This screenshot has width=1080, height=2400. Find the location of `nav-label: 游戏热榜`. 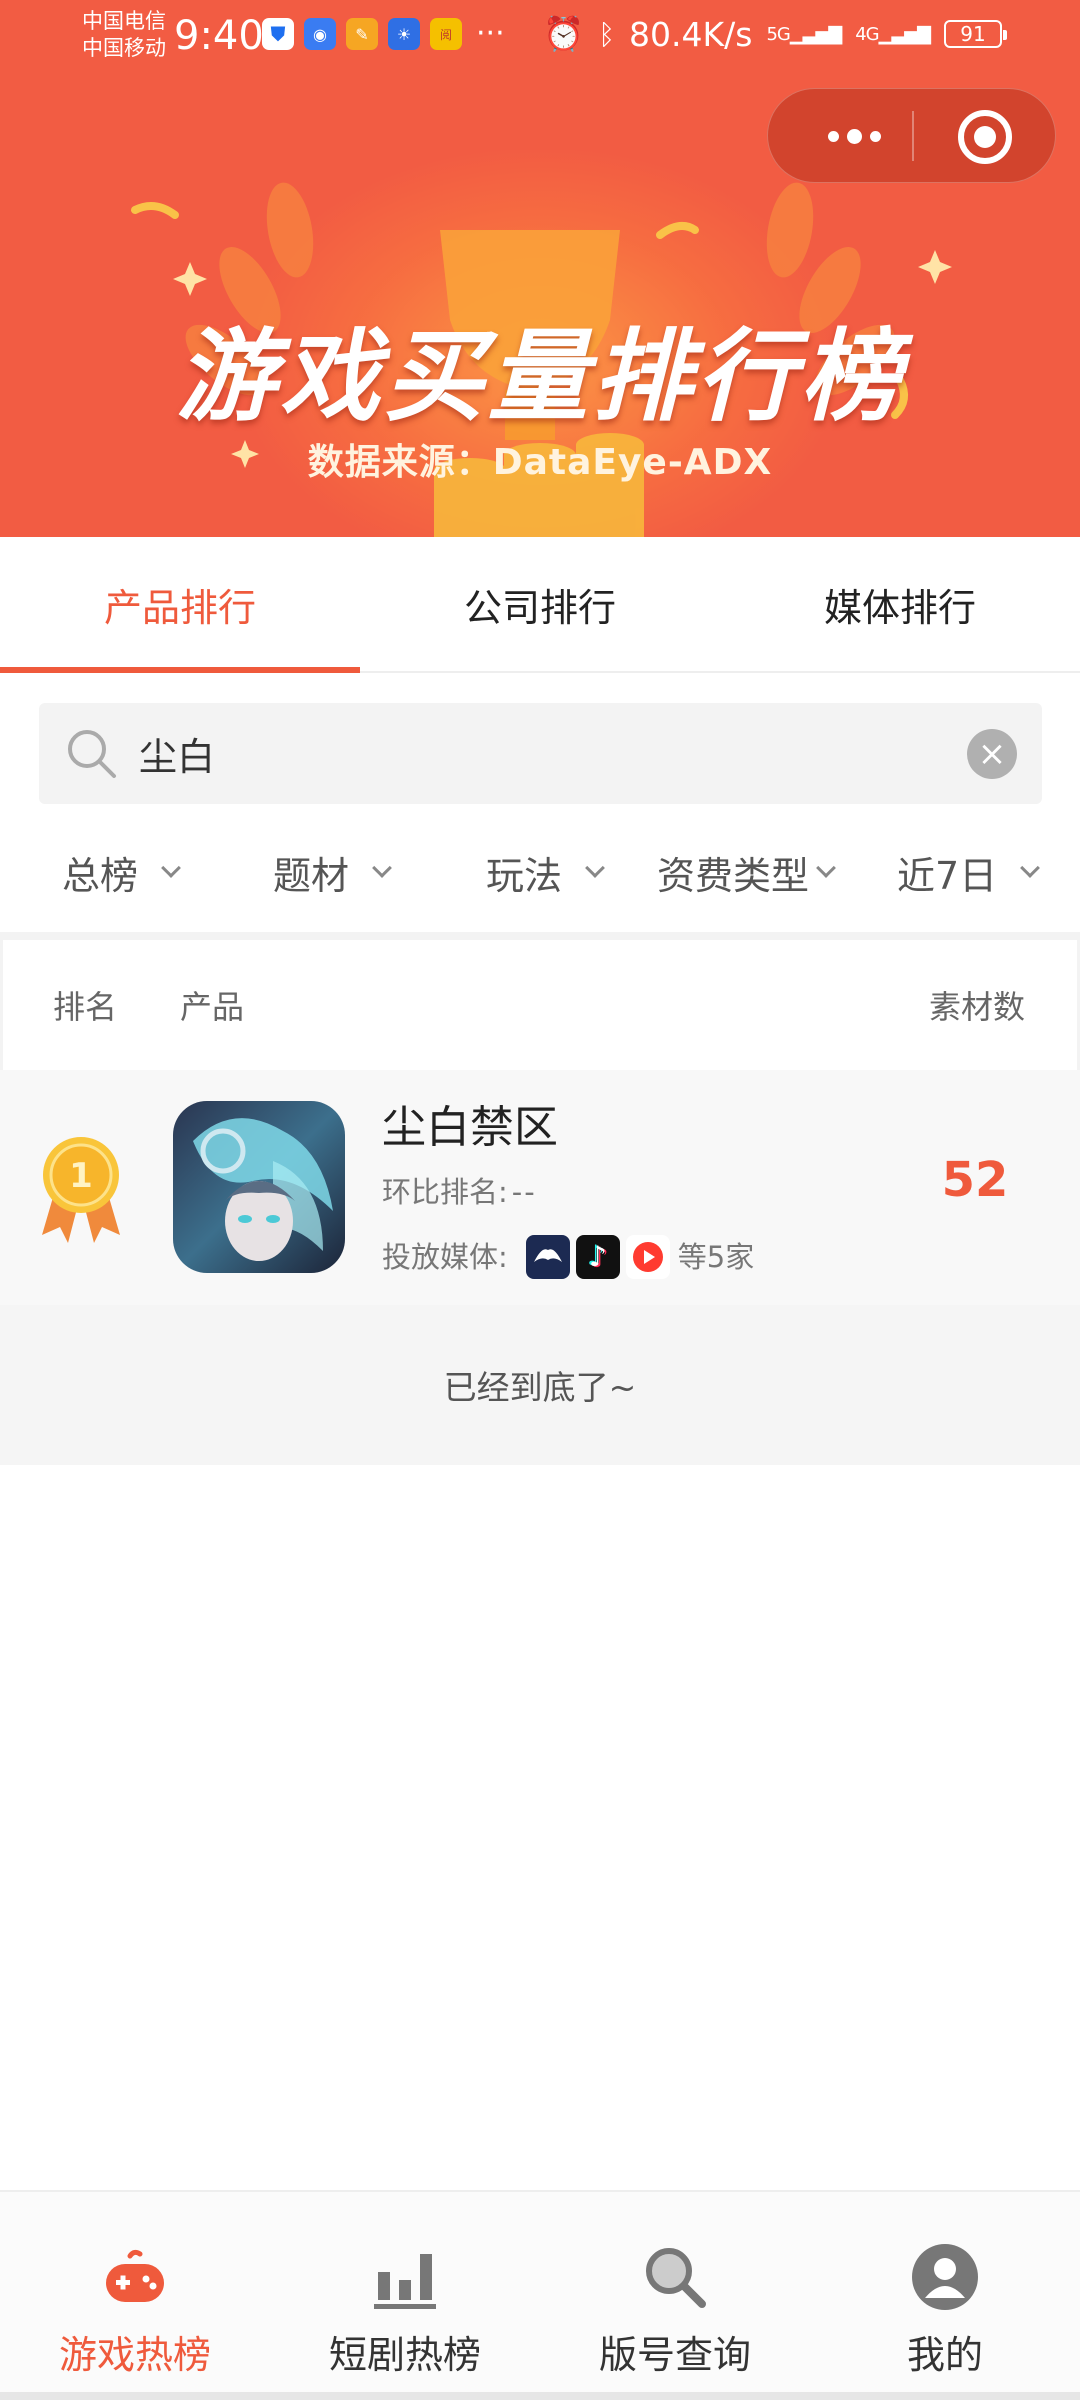

nav-label: 游戏热榜 is located at coordinates (134, 2355).